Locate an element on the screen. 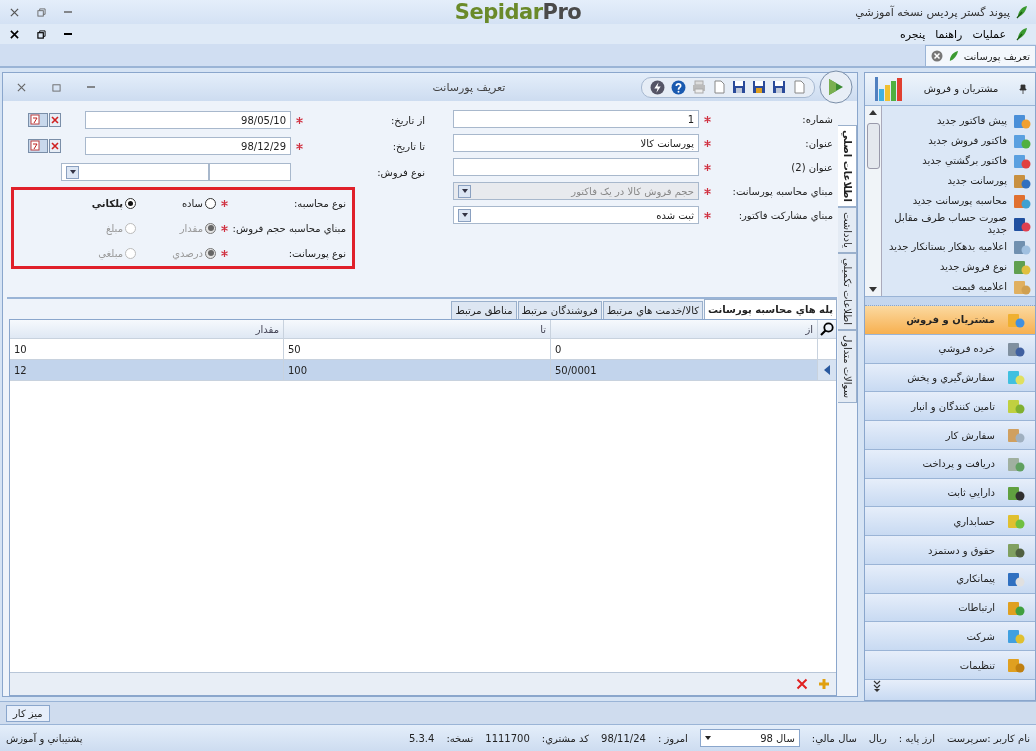 This screenshot has width=1036, height=751. module-item: حقوق و دستمزد is located at coordinates (950, 550).